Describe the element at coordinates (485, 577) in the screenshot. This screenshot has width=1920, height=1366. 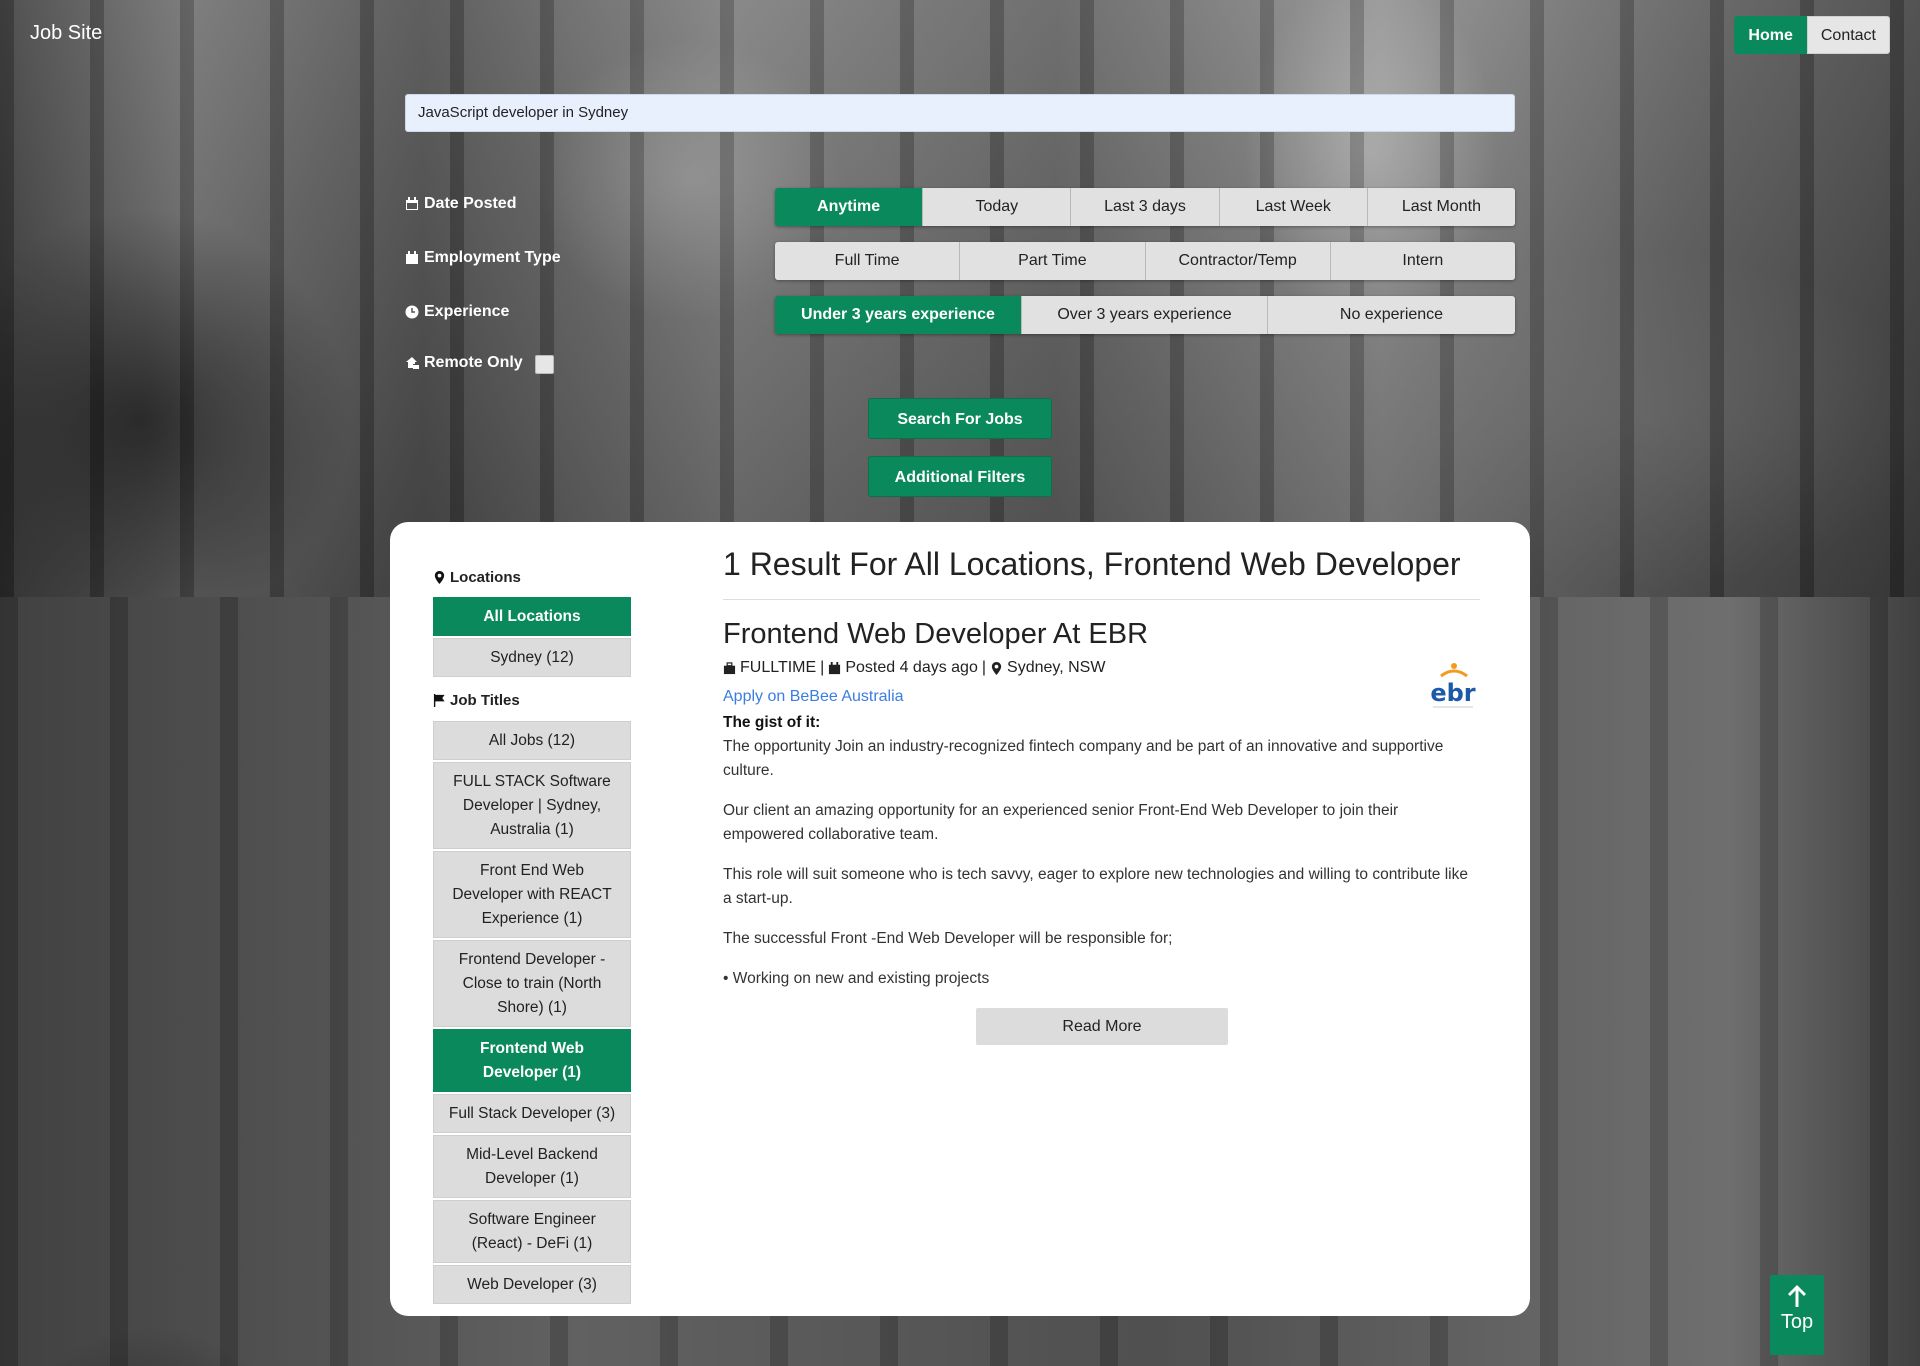
I see `locations-heading-text: Locations` at that location.